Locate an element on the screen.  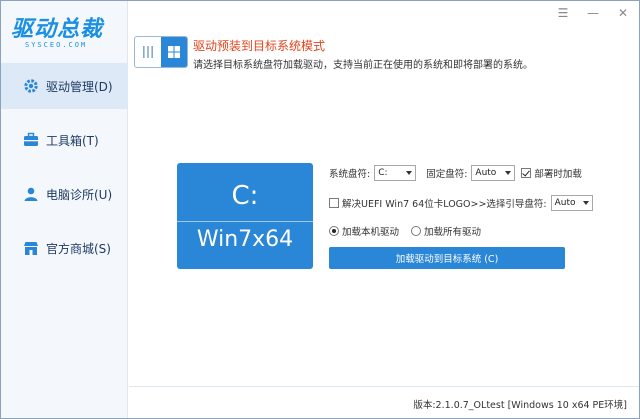
store-icon is located at coordinates (31, 248).